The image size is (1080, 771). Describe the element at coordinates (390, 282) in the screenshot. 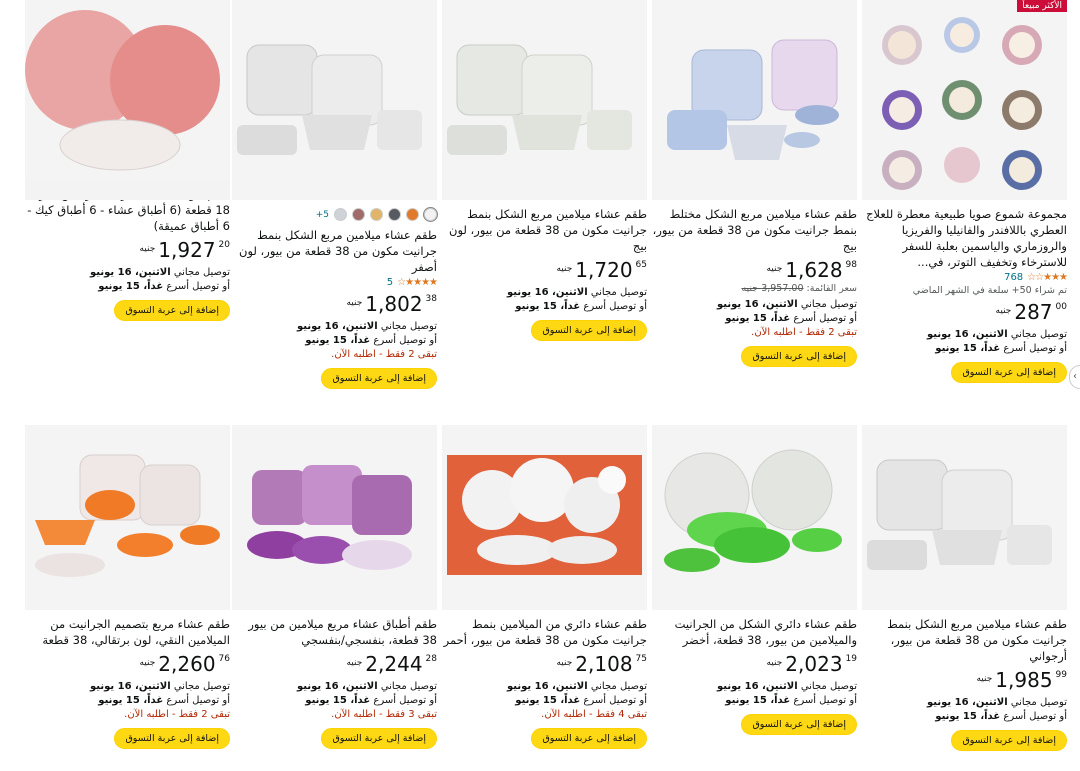

I see `review-count: 5` at that location.